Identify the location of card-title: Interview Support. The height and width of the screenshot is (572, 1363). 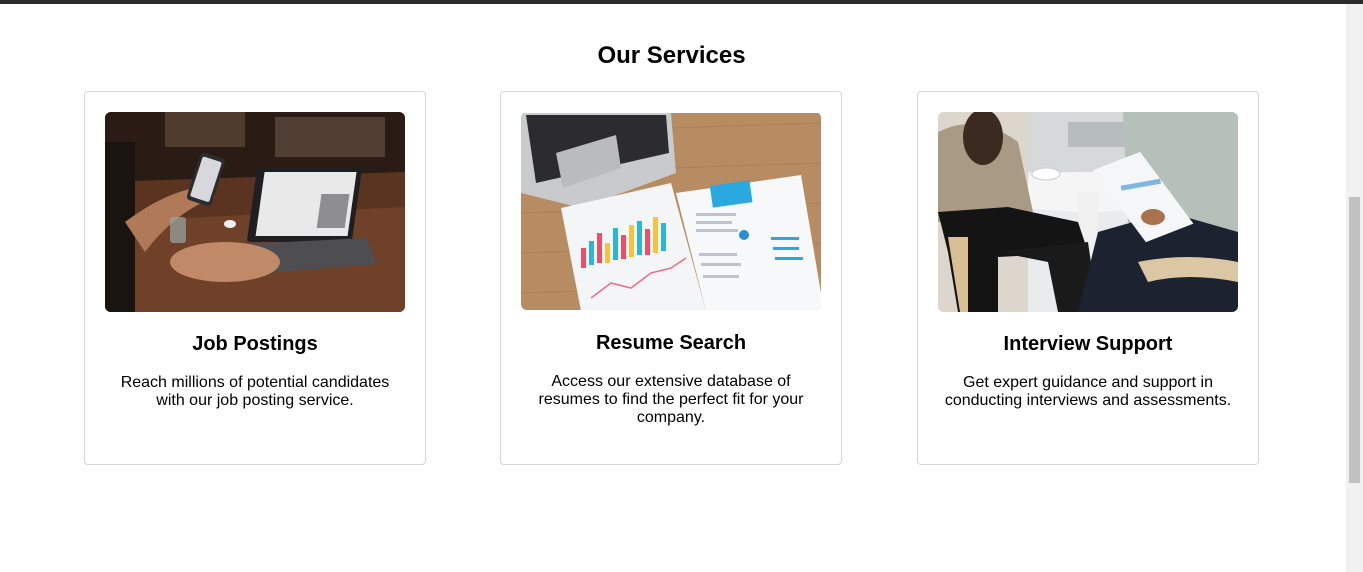
(1088, 344).